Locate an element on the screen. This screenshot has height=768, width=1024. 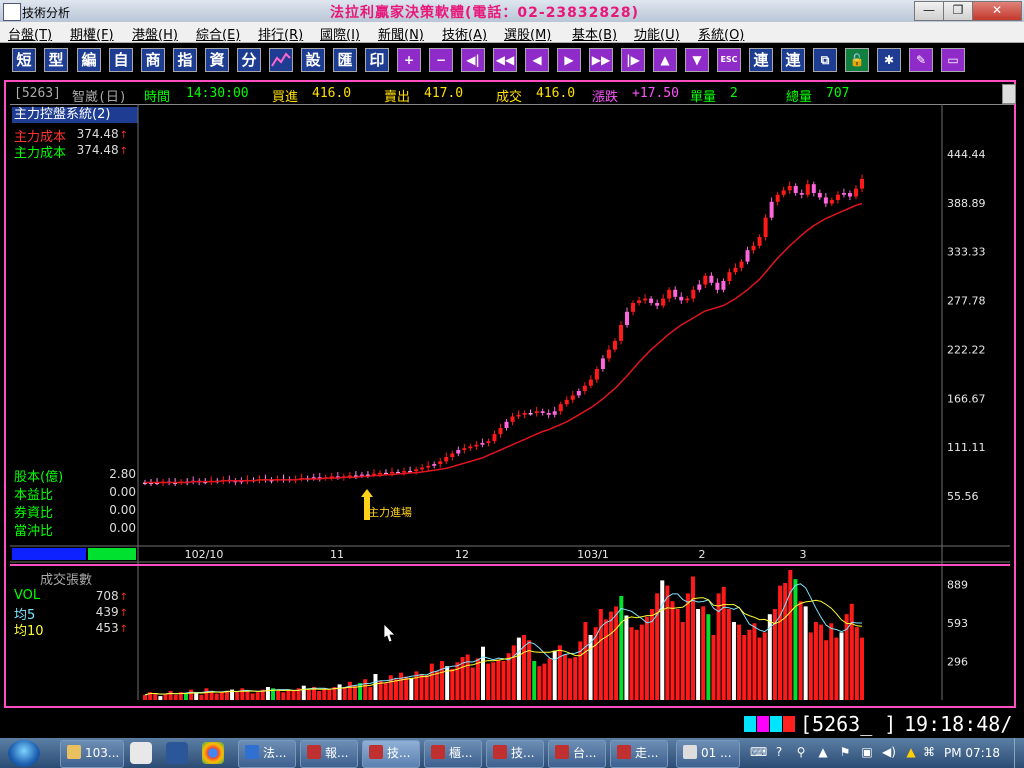
price-tick-label: 111.11 is located at coordinates (966, 447).